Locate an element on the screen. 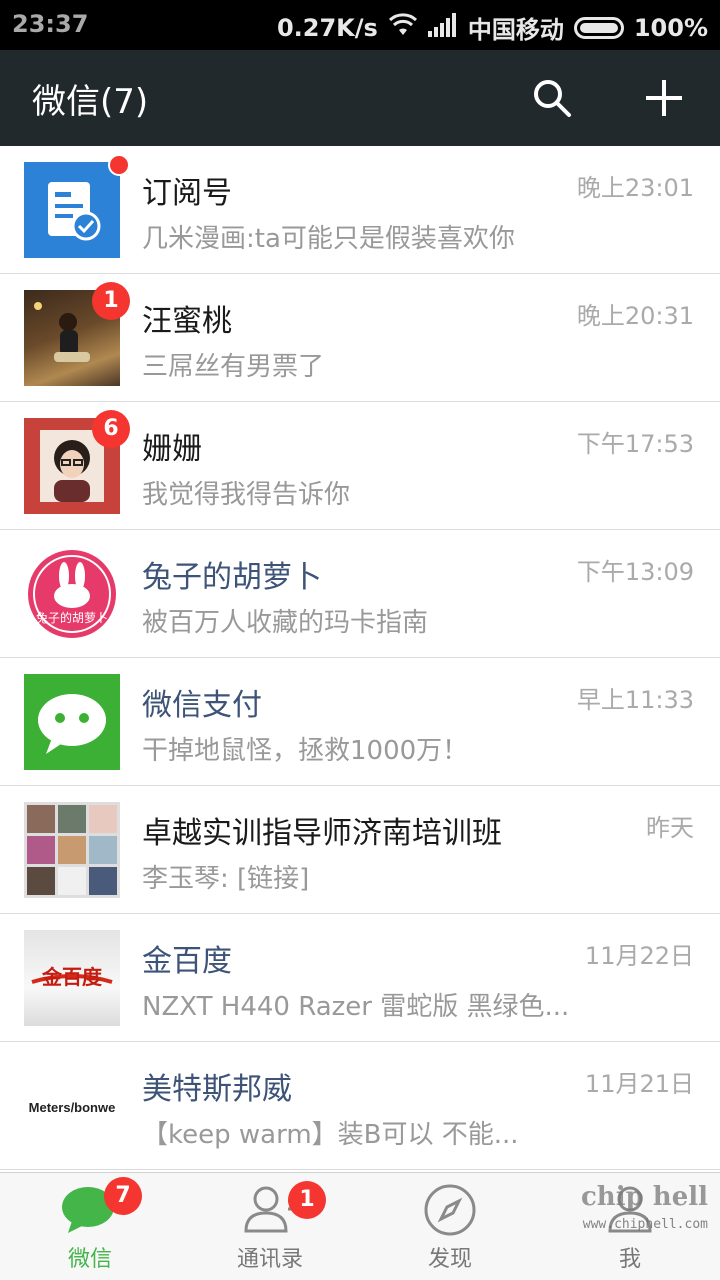 This screenshot has width=720, height=1280. add-button is located at coordinates (664, 98).